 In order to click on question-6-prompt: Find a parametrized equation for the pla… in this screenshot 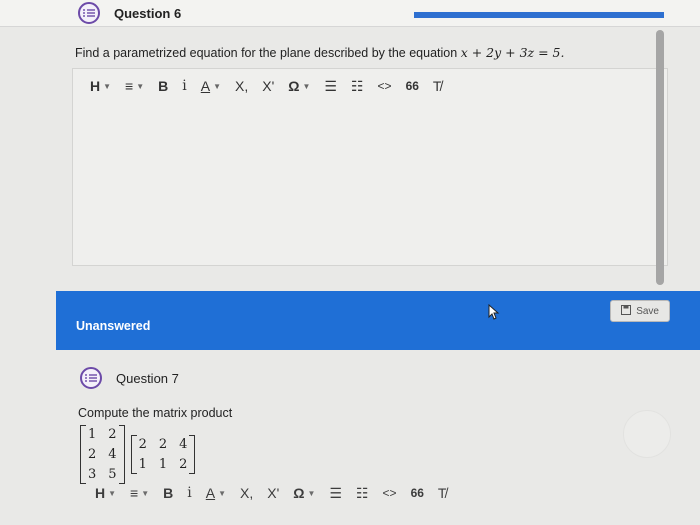, I will do `click(319, 52)`.